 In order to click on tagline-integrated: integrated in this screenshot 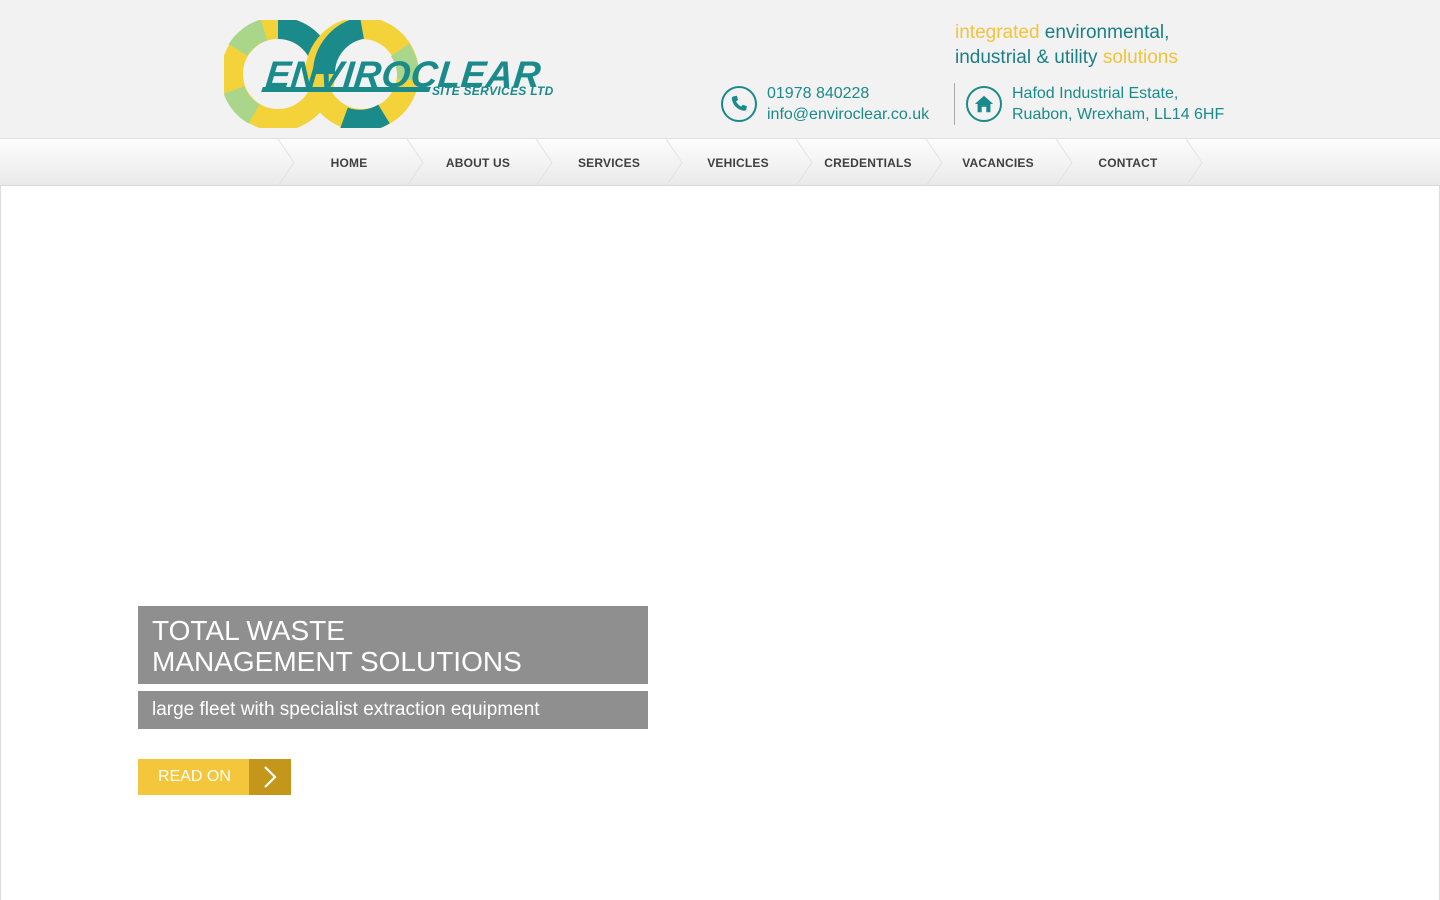, I will do `click(997, 32)`.